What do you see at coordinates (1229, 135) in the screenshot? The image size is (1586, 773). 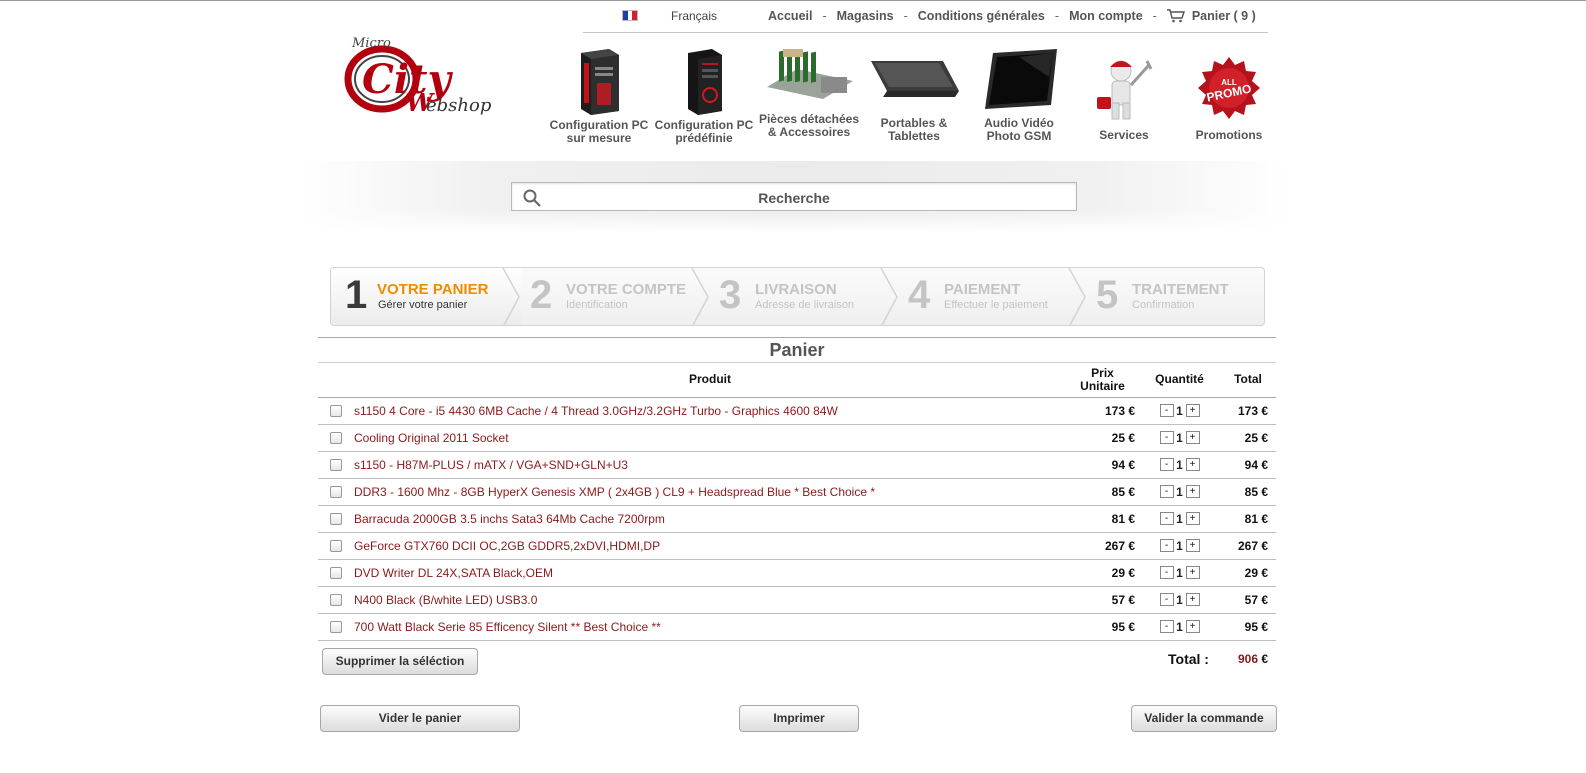 I see `category-label: Promotions` at bounding box center [1229, 135].